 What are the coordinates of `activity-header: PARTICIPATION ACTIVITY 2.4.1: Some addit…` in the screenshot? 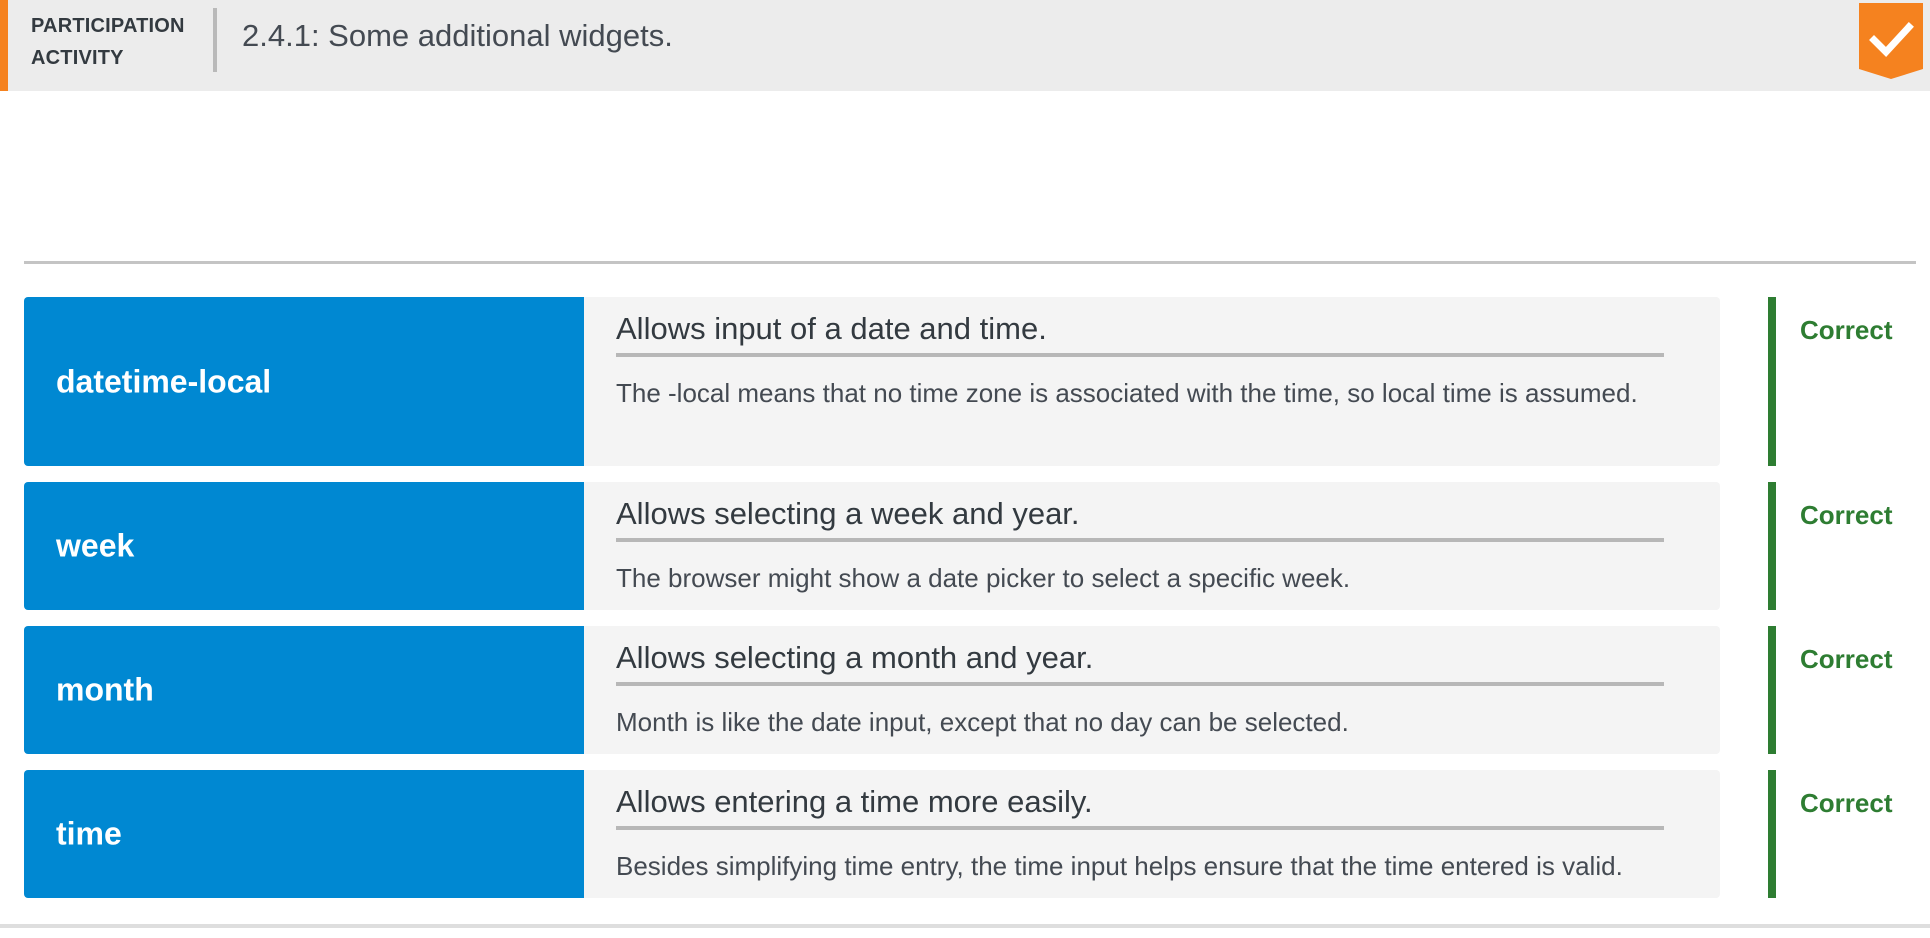 It's located at (965, 45).